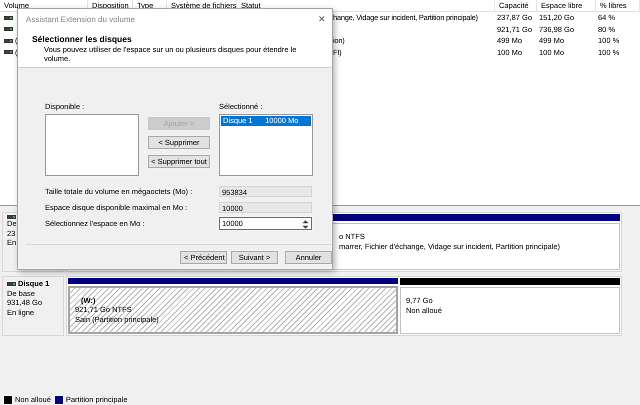 The image size is (640, 405). Describe the element at coordinates (92, 145) in the screenshot. I see `available-list` at that location.